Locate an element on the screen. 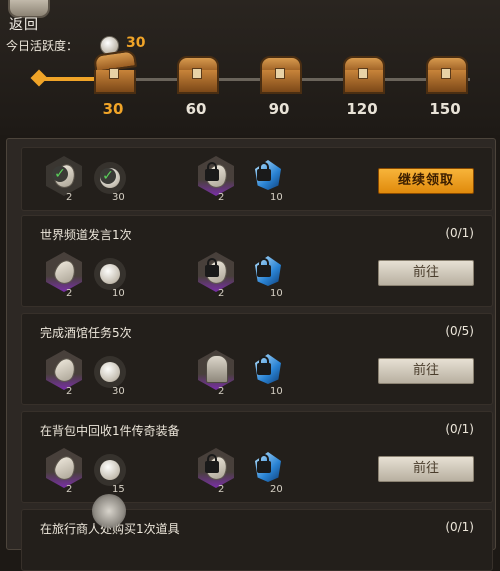 Image resolution: width=500 pixels, height=571 pixels. reward-count: 15 is located at coordinates (118, 489).